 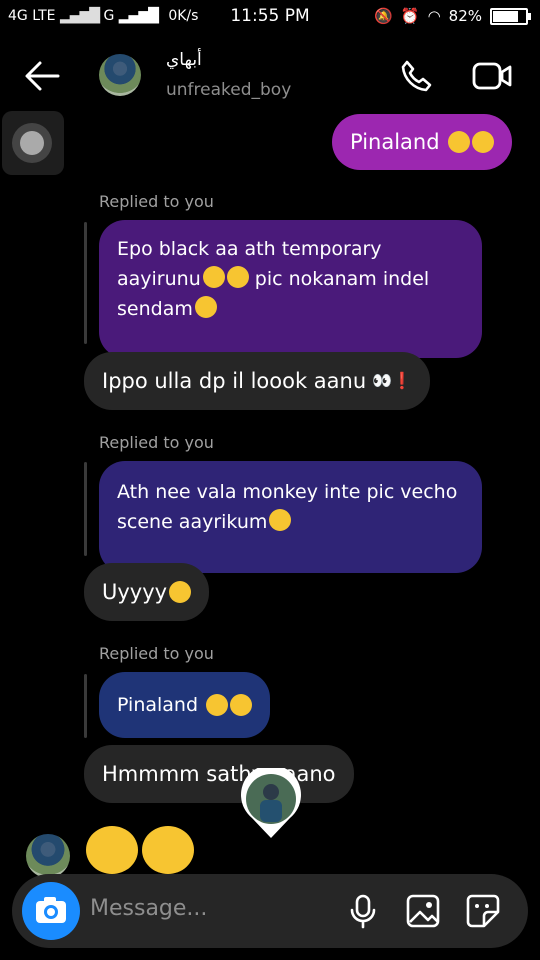 I want to click on yum-emoji-icon, so click(x=237, y=277).